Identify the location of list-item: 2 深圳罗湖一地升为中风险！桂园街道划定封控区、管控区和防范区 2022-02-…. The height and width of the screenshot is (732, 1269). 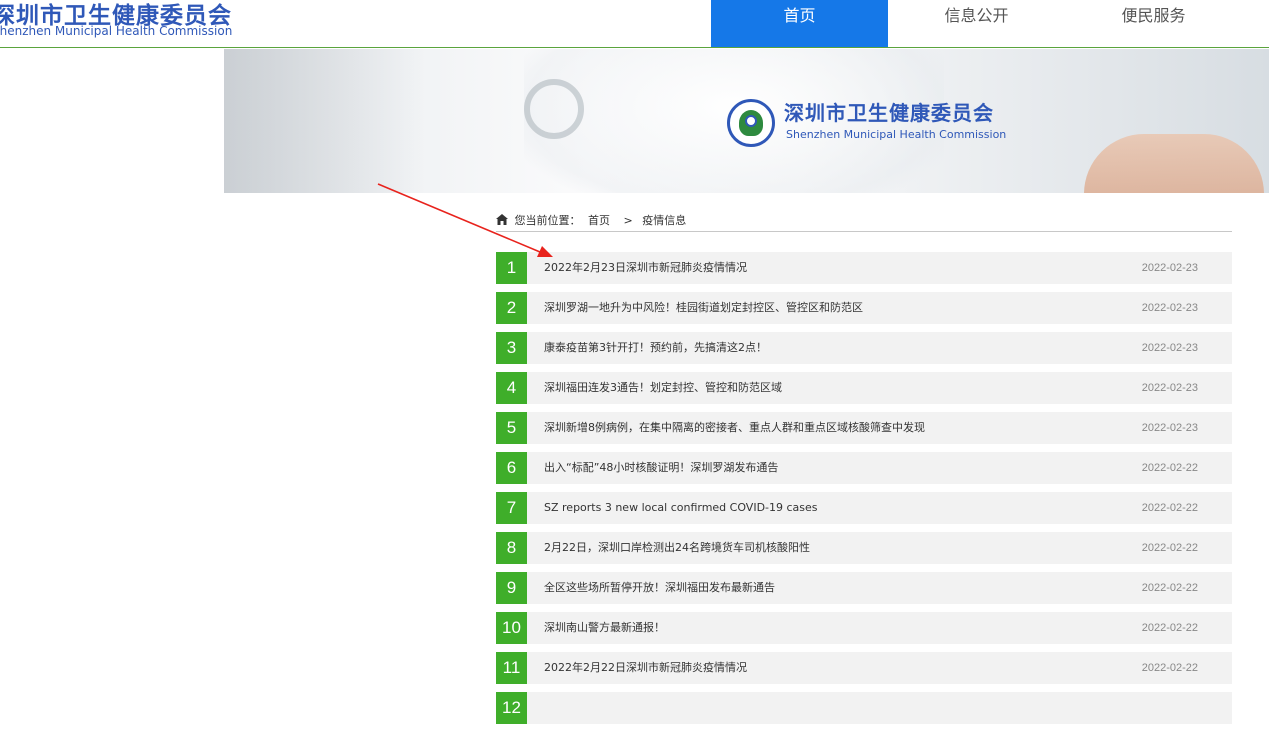
(864, 308).